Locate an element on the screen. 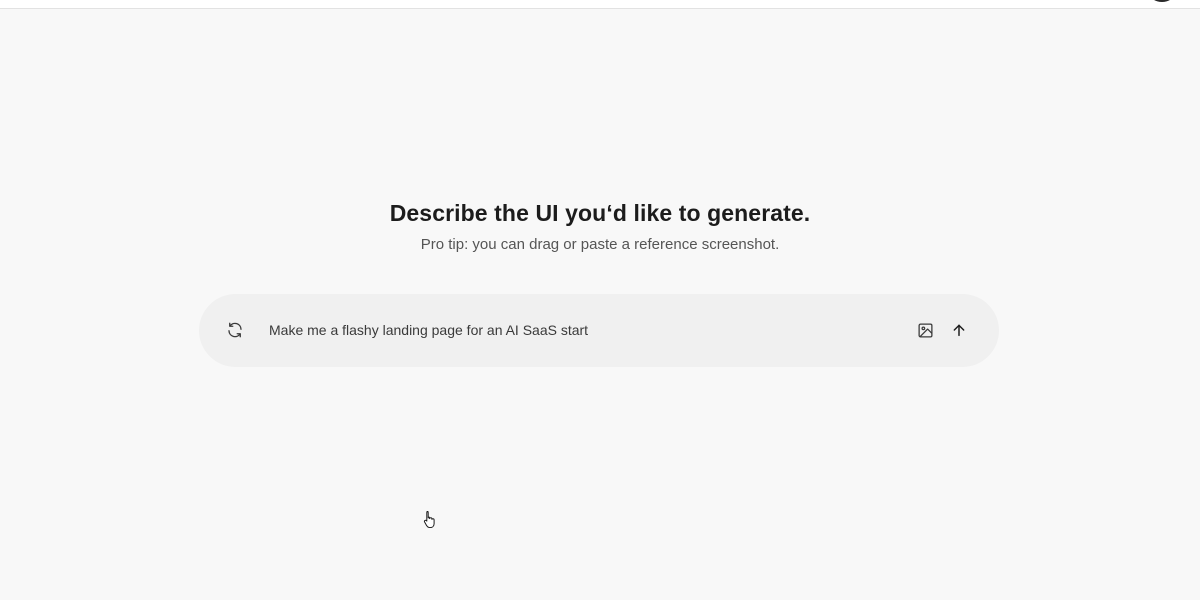  top-bar is located at coordinates (600, 4).